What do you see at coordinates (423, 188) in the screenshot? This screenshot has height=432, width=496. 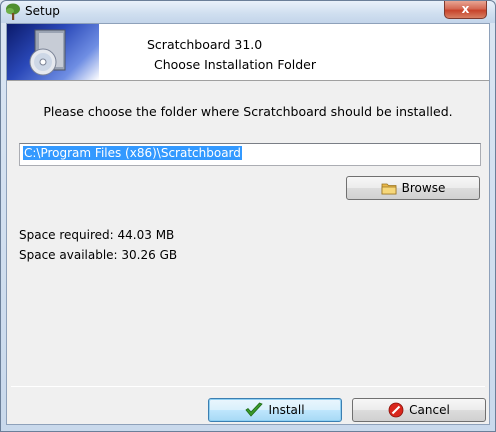 I see `browse-label: Browse` at bounding box center [423, 188].